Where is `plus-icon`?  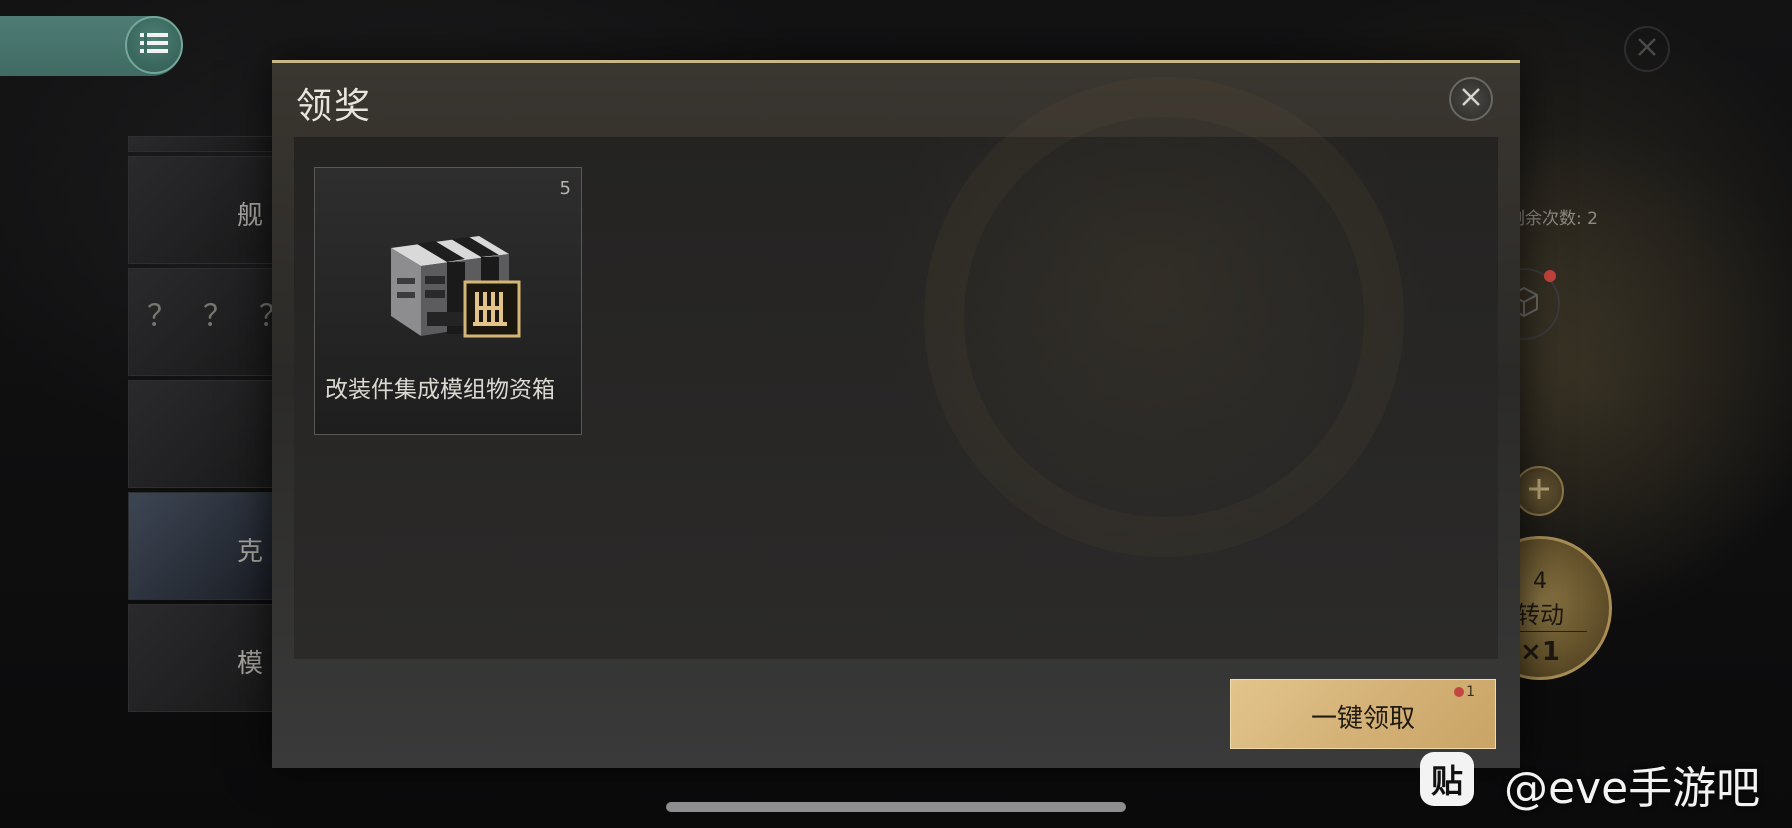 plus-icon is located at coordinates (1539, 491).